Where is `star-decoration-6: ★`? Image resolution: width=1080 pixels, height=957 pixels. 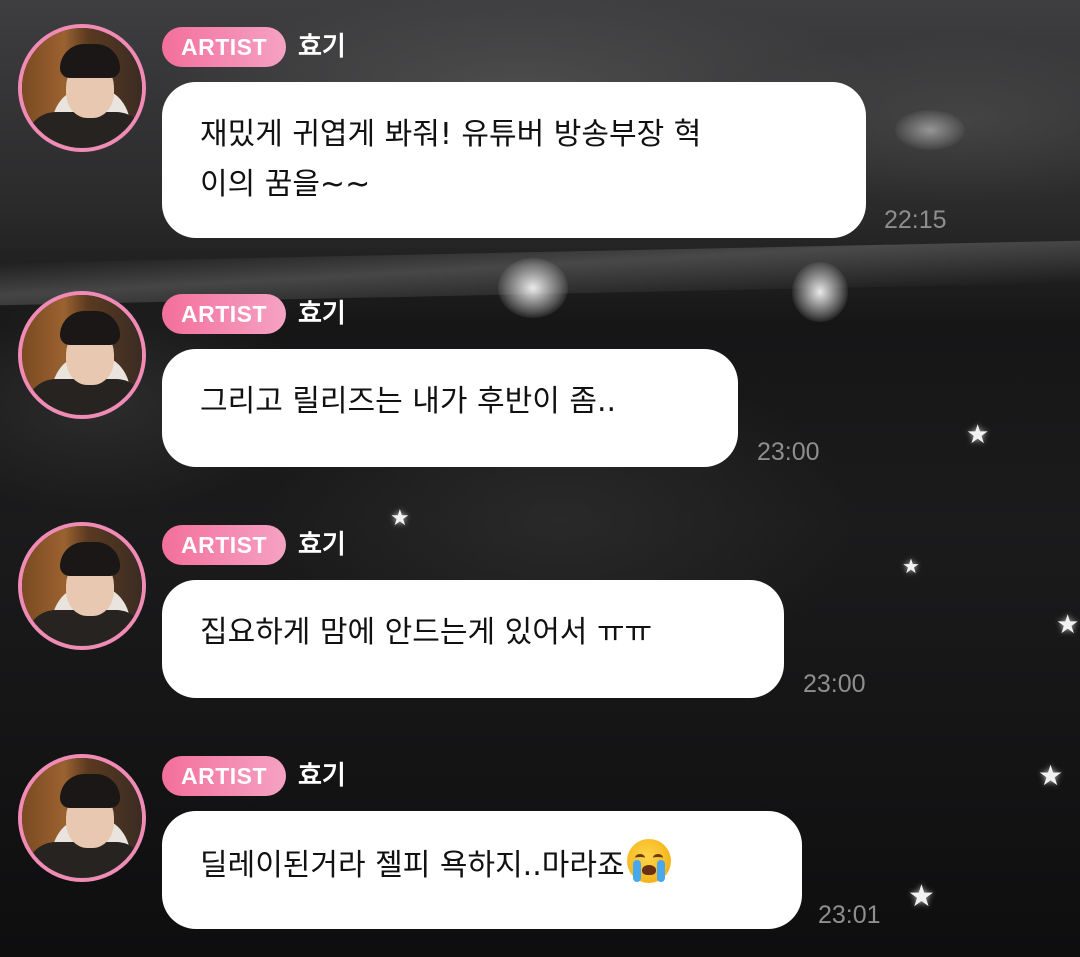
star-decoration-6: ★ is located at coordinates (921, 896).